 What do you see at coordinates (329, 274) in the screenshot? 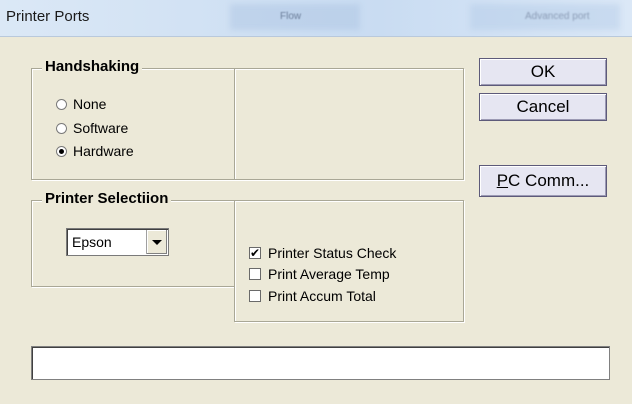
I see `checkbox-print-average-temp-label: Print Average Temp` at bounding box center [329, 274].